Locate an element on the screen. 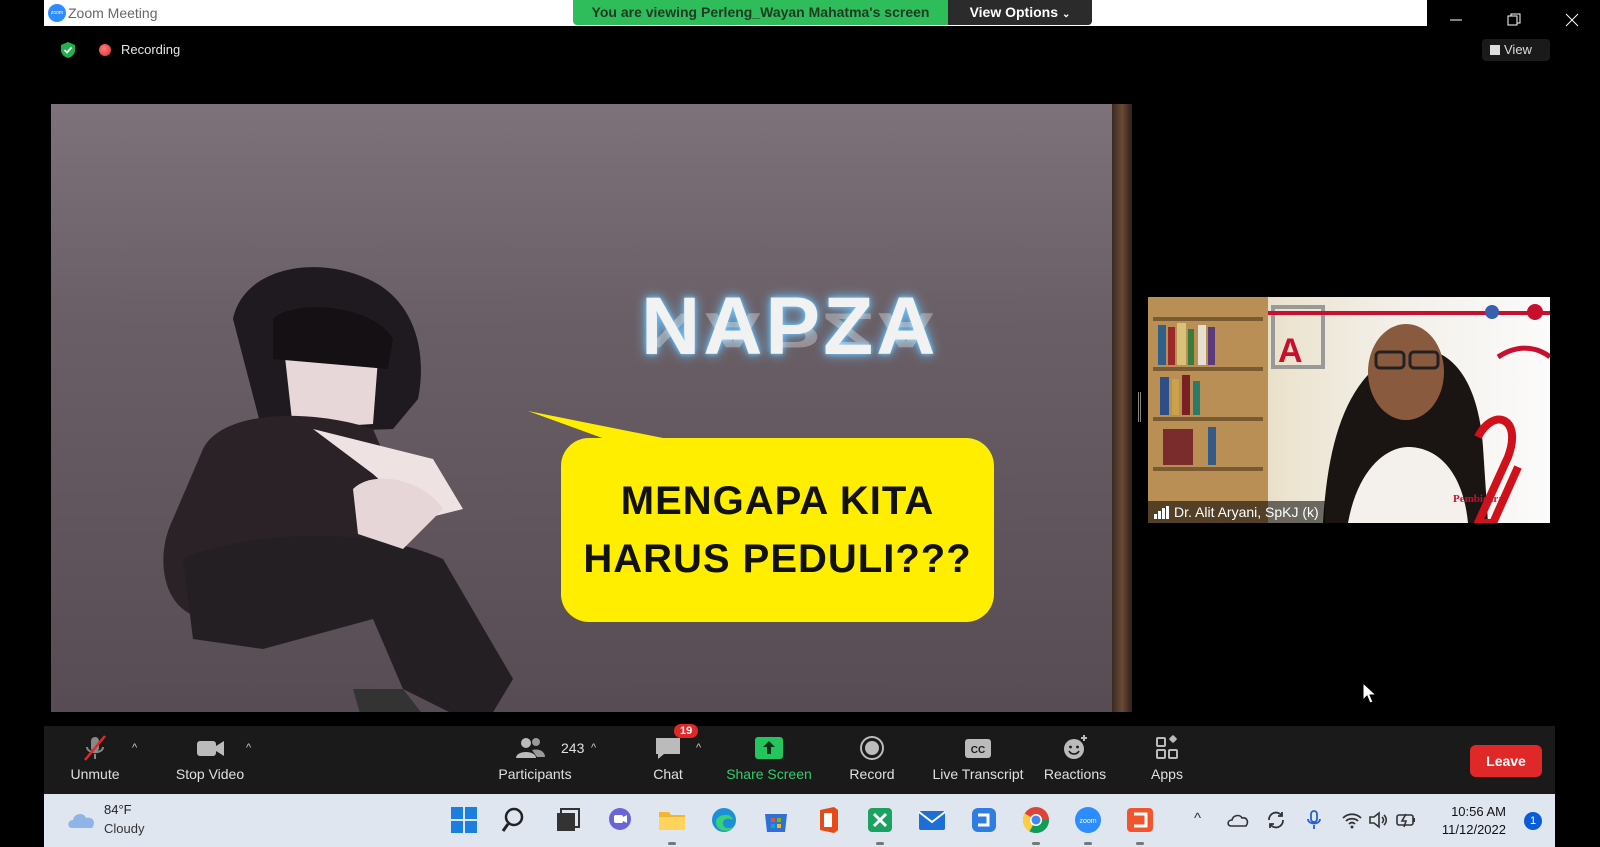 Image resolution: width=1600 pixels, height=847 pixels. chrome-browser-icon is located at coordinates (1036, 820).